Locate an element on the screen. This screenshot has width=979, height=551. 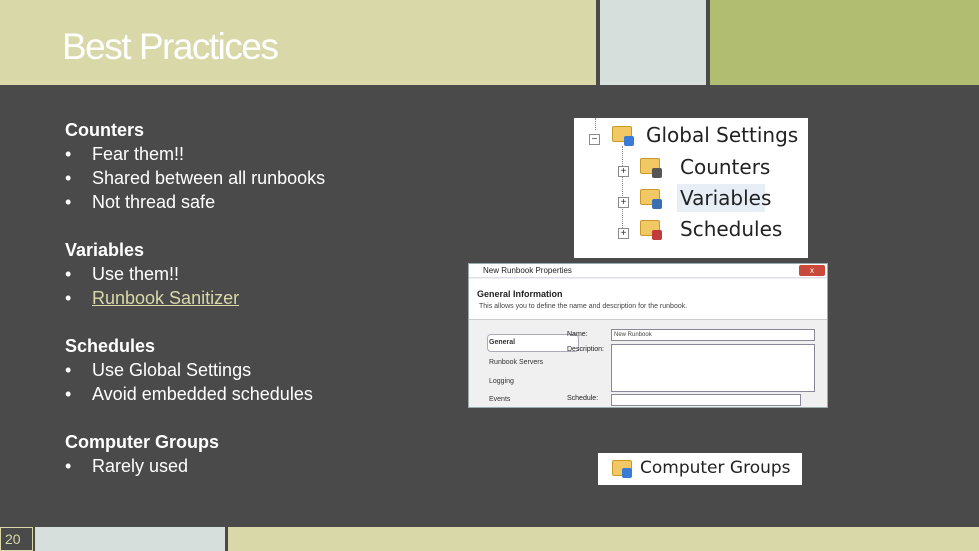
tree-node-schedules: Schedules is located at coordinates (731, 229).